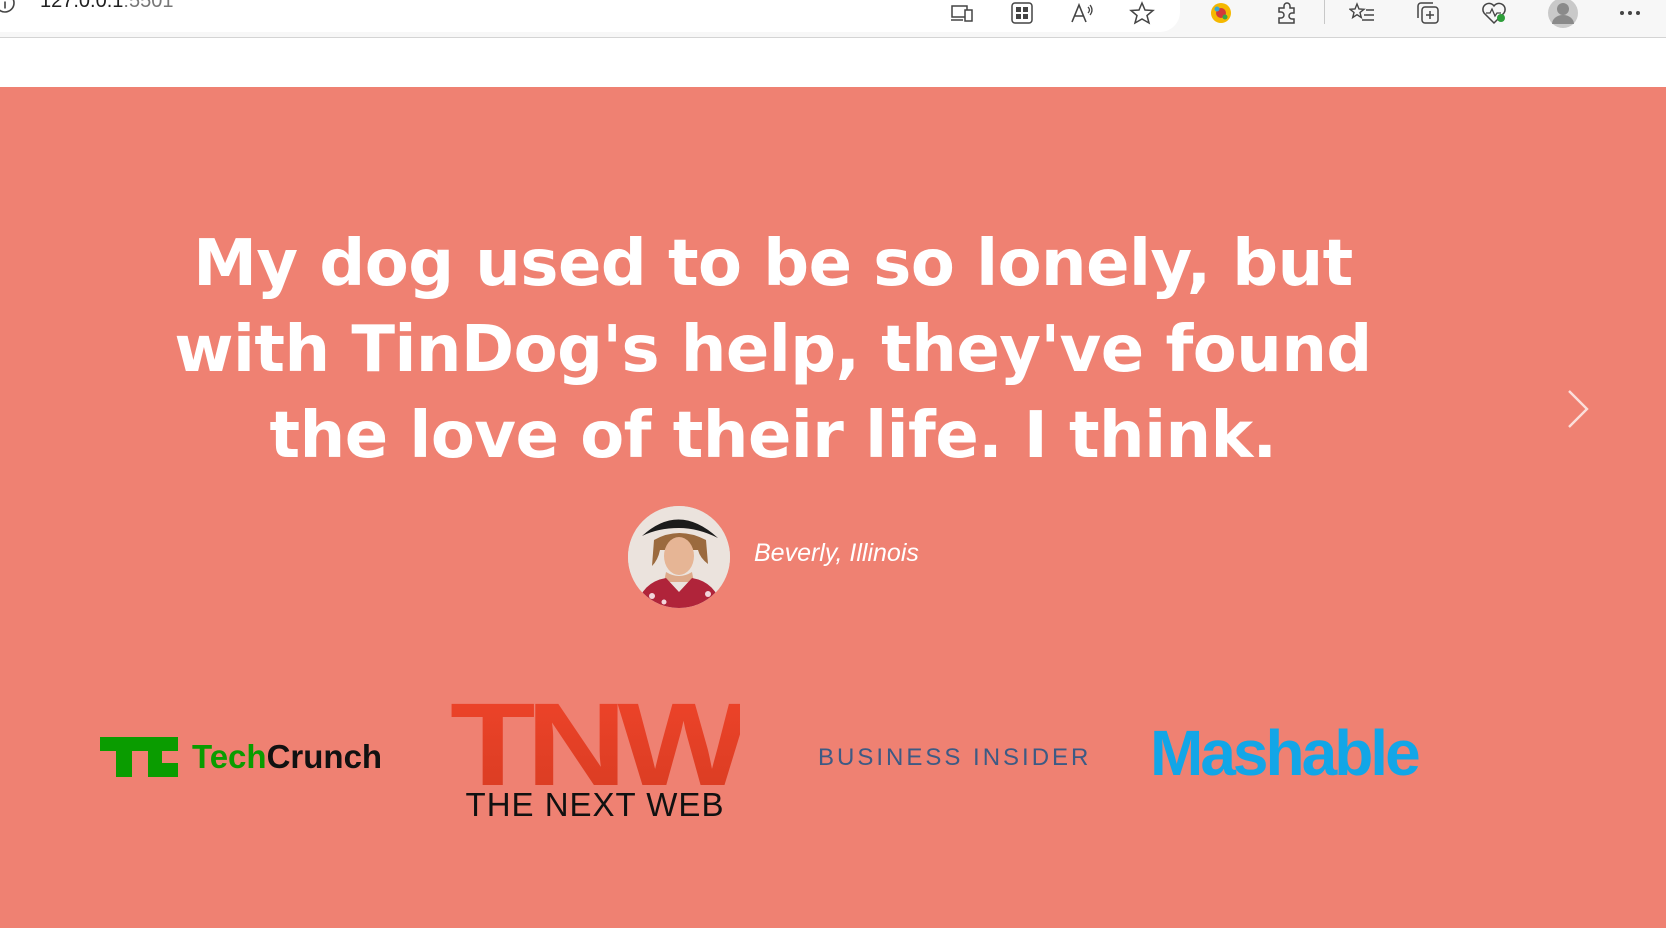  I want to click on device-screen-icon, so click(962, 13).